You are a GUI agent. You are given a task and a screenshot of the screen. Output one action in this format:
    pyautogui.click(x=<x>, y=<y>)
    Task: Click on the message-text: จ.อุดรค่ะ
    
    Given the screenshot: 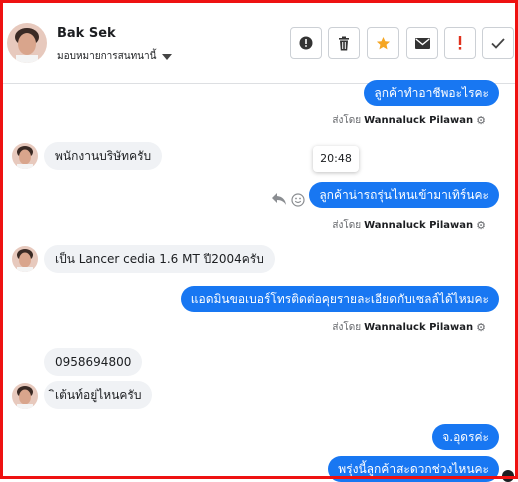 What is the action you would take?
    pyautogui.click(x=465, y=437)
    